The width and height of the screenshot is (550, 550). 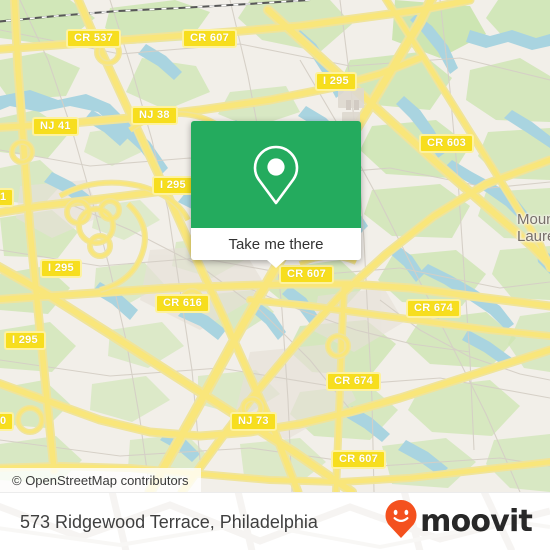 What do you see at coordinates (154, 115) in the screenshot?
I see `road-shield: NJ 38` at bounding box center [154, 115].